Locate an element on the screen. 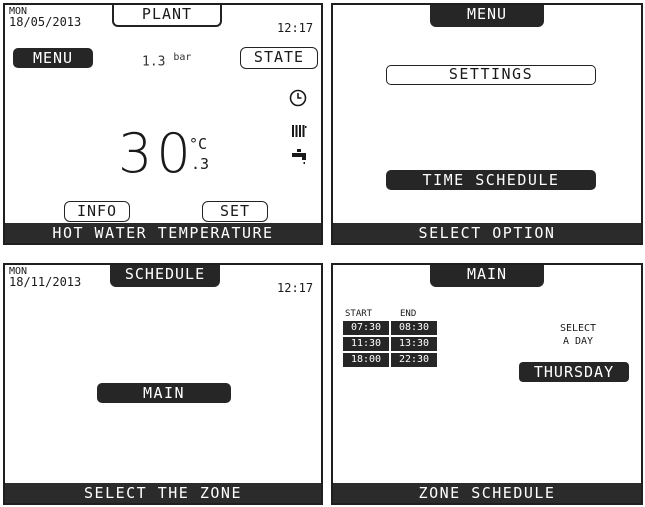  screen-title: MAIN is located at coordinates (487, 276).